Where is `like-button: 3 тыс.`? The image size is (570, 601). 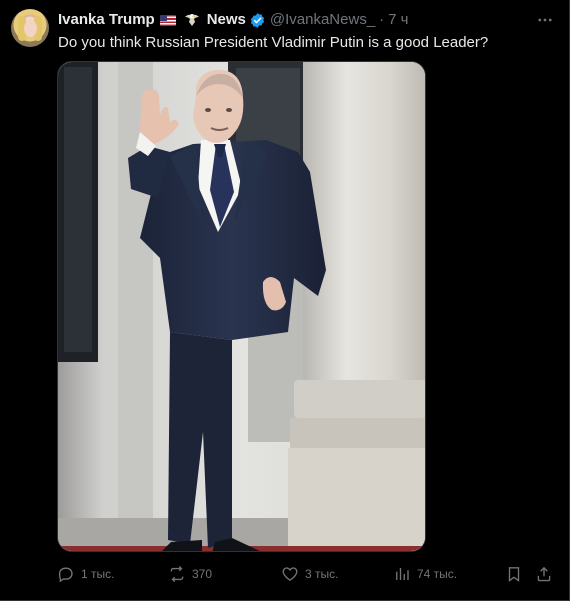
like-button: 3 тыс. is located at coordinates (309, 574).